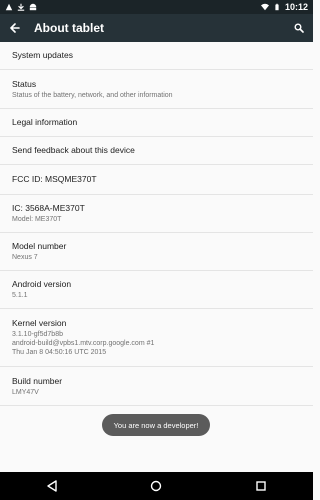 Image resolution: width=320 pixels, height=500 pixels. What do you see at coordinates (156, 425) in the screenshot?
I see `developer-toast: You are now a developer!` at bounding box center [156, 425].